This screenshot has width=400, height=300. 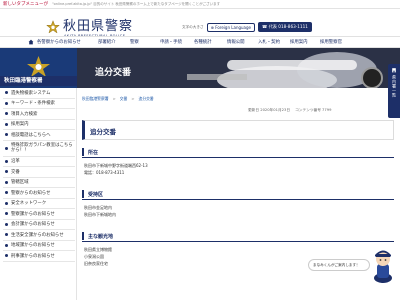 What do you see at coordinates (20, 125) in the screenshot?
I see `sidebar-item-label: 採用案内` at bounding box center [20, 125].